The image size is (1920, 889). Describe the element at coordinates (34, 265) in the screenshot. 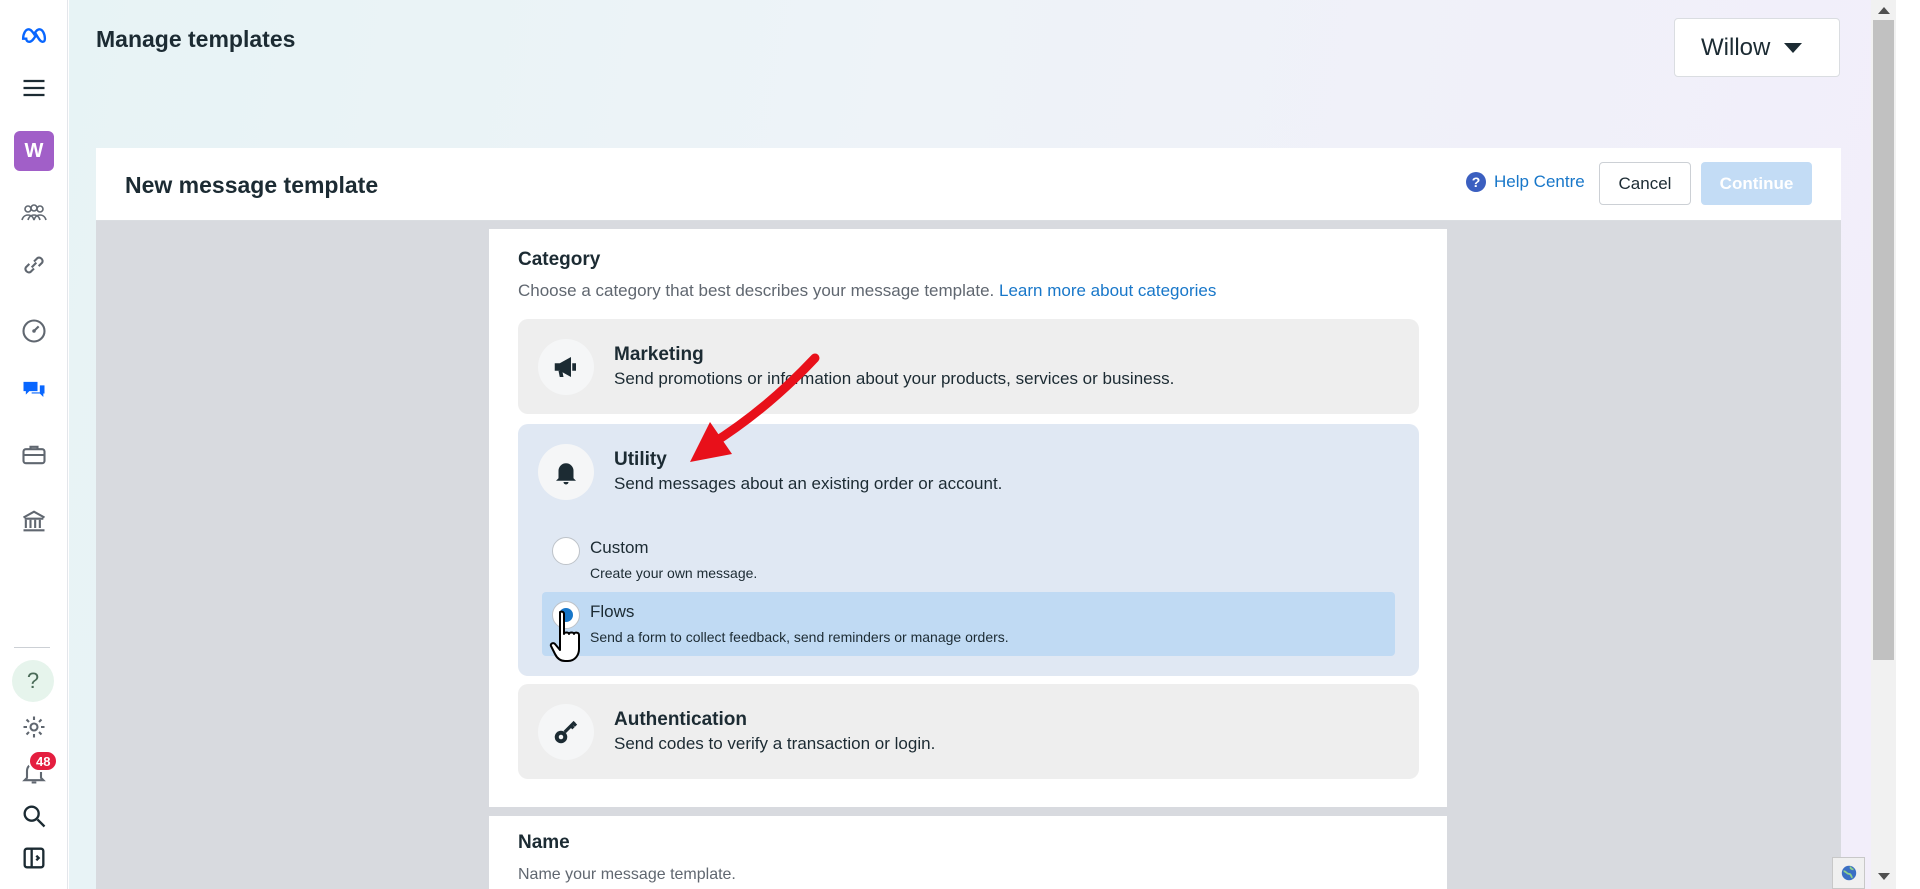

I see `link-icon` at that location.